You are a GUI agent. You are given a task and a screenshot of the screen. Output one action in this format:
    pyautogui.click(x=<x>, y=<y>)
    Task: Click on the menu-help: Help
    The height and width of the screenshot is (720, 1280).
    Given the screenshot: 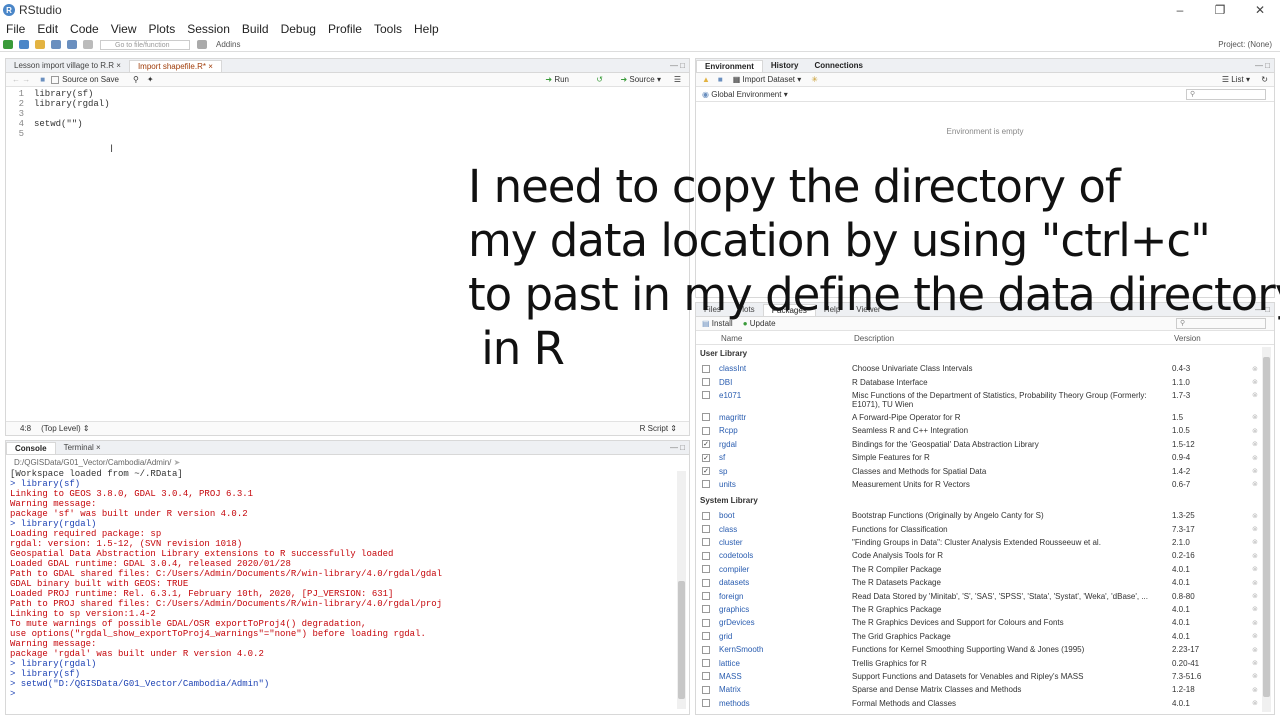 What is the action you would take?
    pyautogui.click(x=426, y=29)
    